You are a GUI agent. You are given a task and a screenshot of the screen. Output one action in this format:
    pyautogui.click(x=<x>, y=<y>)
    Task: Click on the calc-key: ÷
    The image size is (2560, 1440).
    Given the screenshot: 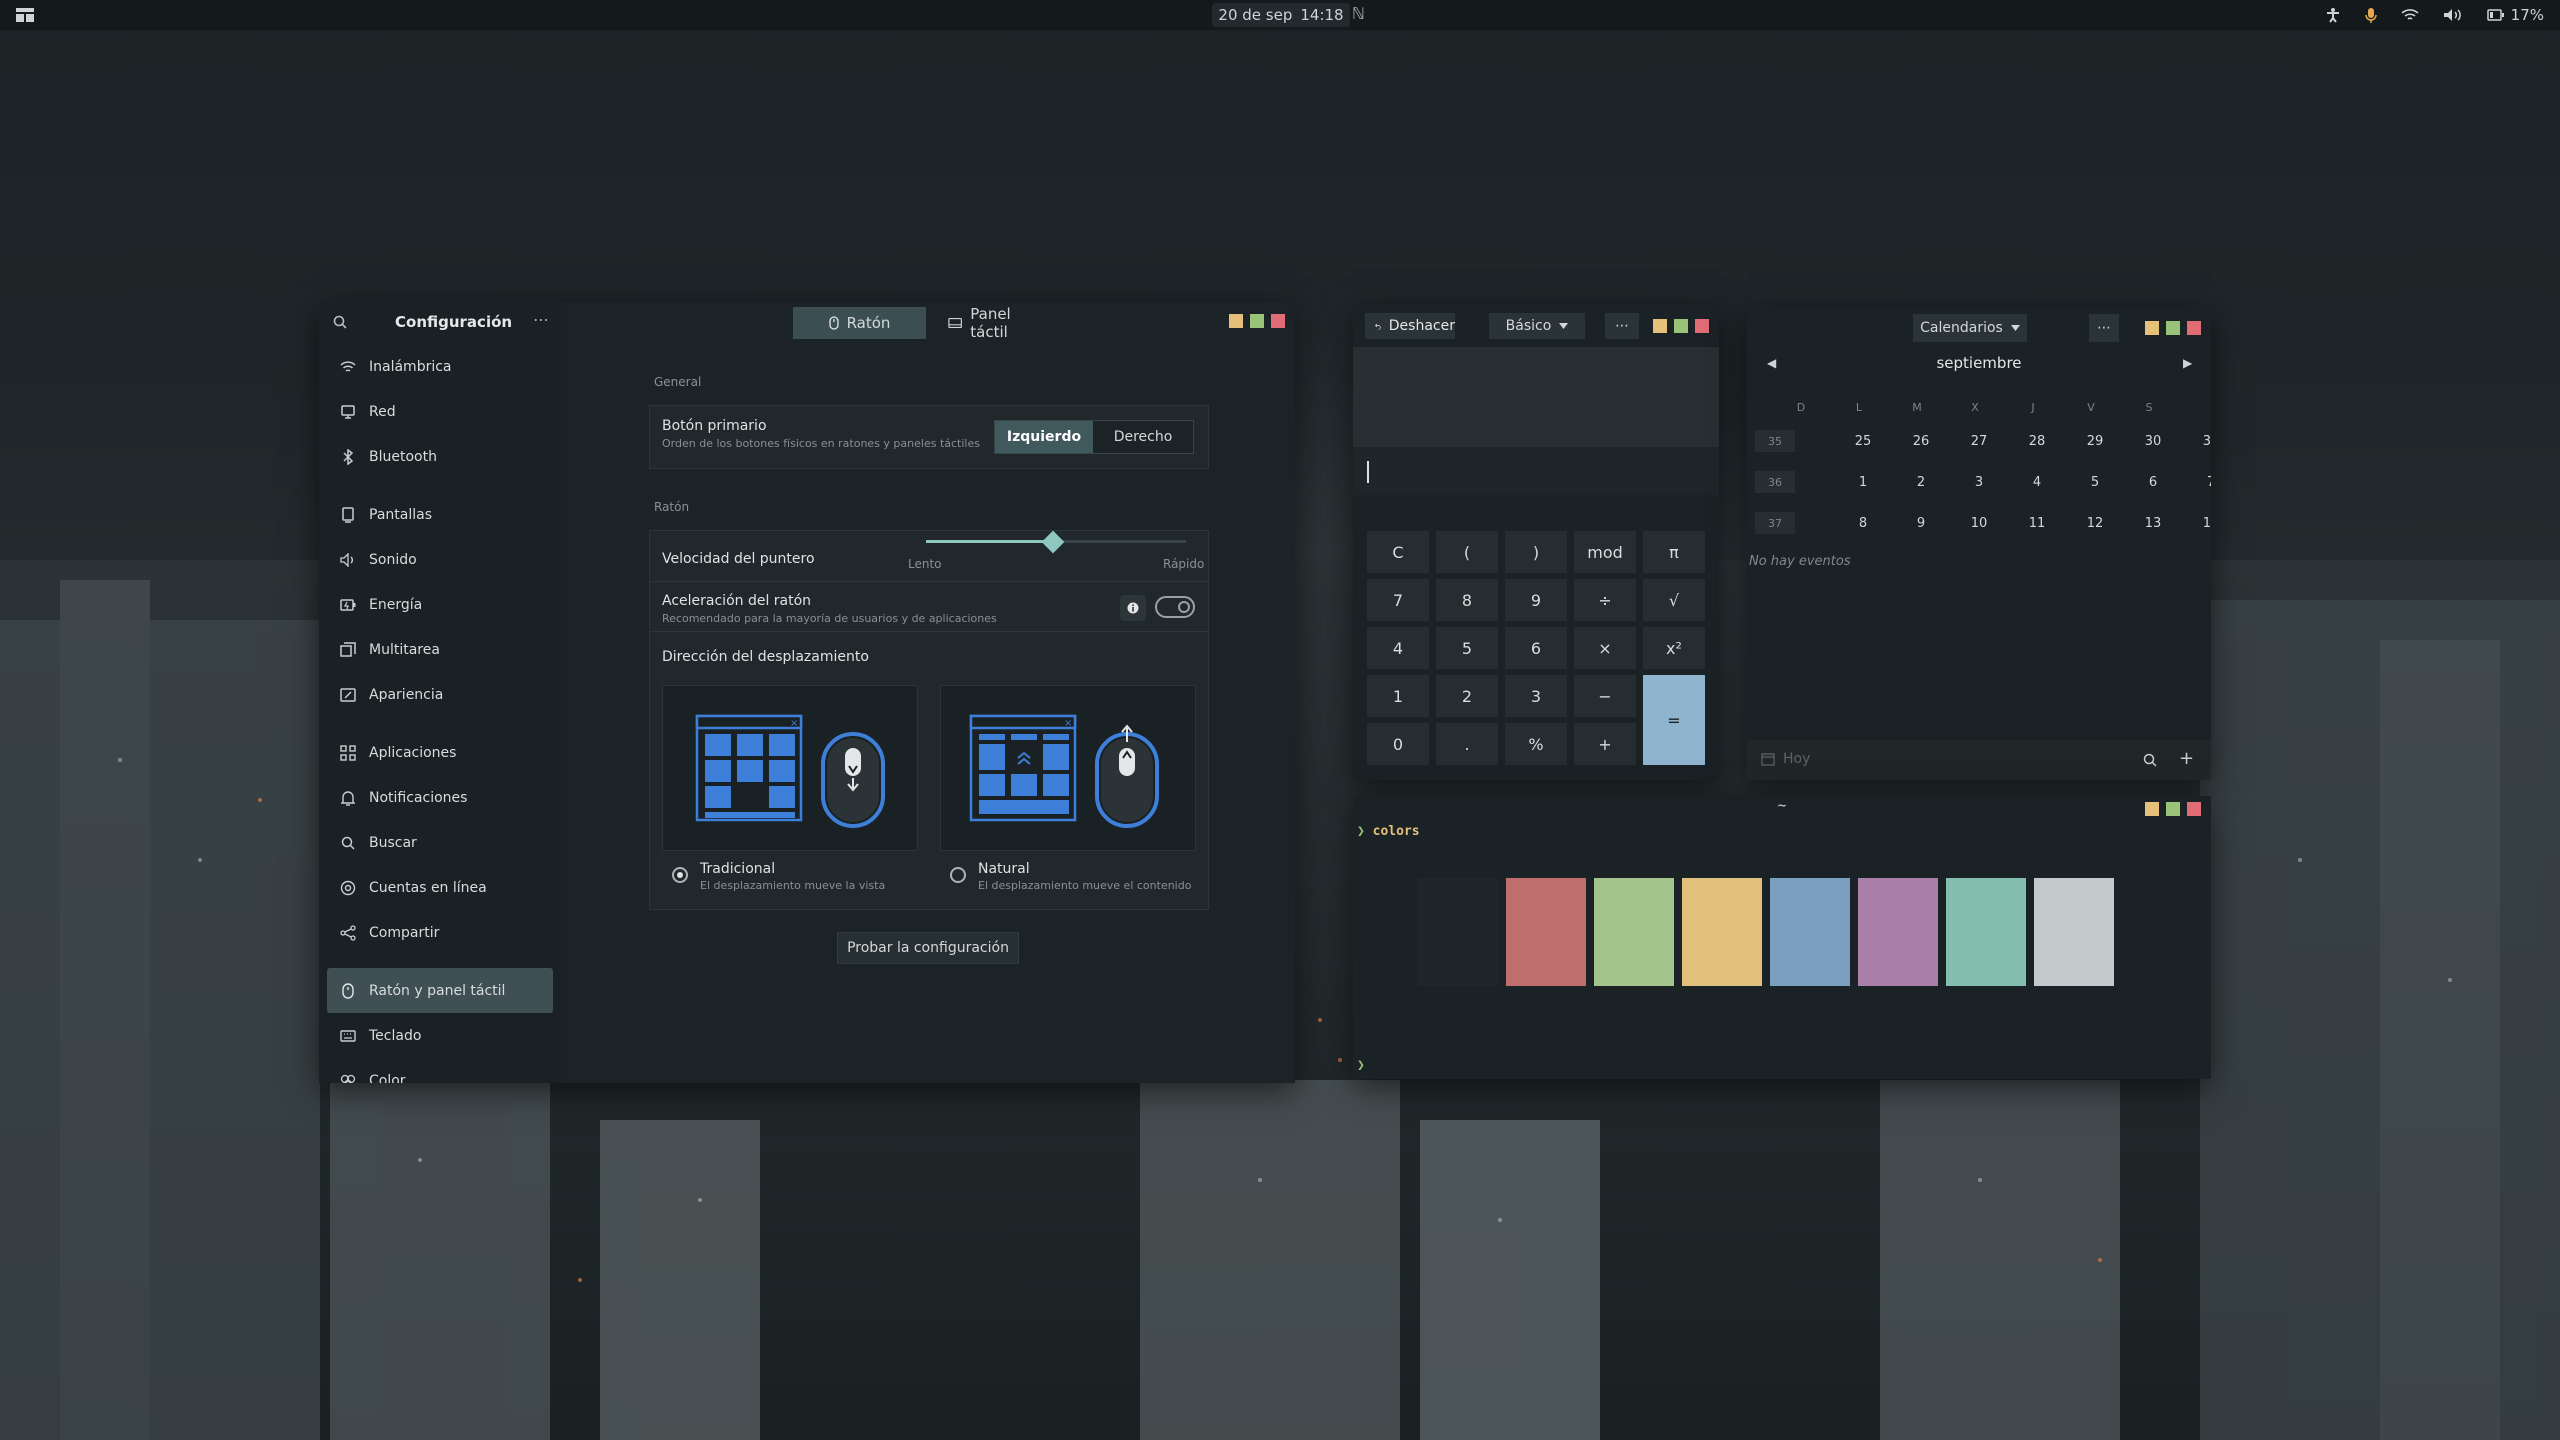 What is the action you would take?
    pyautogui.click(x=1605, y=600)
    